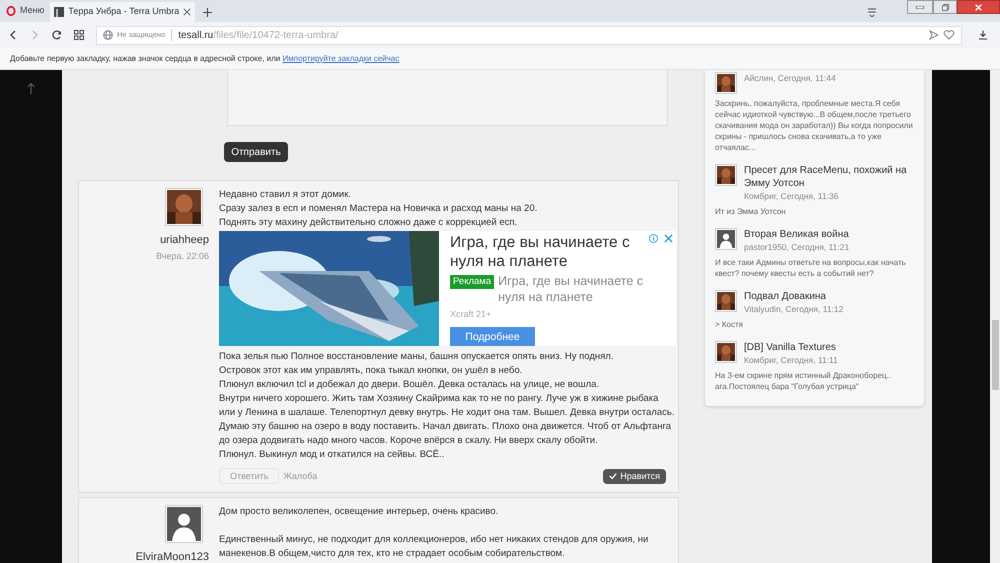  I want to click on like-button: Нравится, so click(634, 476).